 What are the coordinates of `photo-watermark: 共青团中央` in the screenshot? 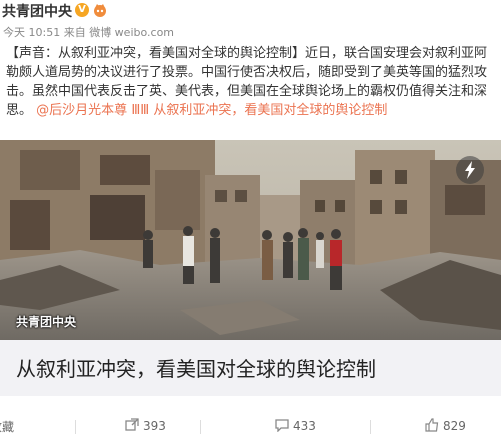 It's located at (46, 322).